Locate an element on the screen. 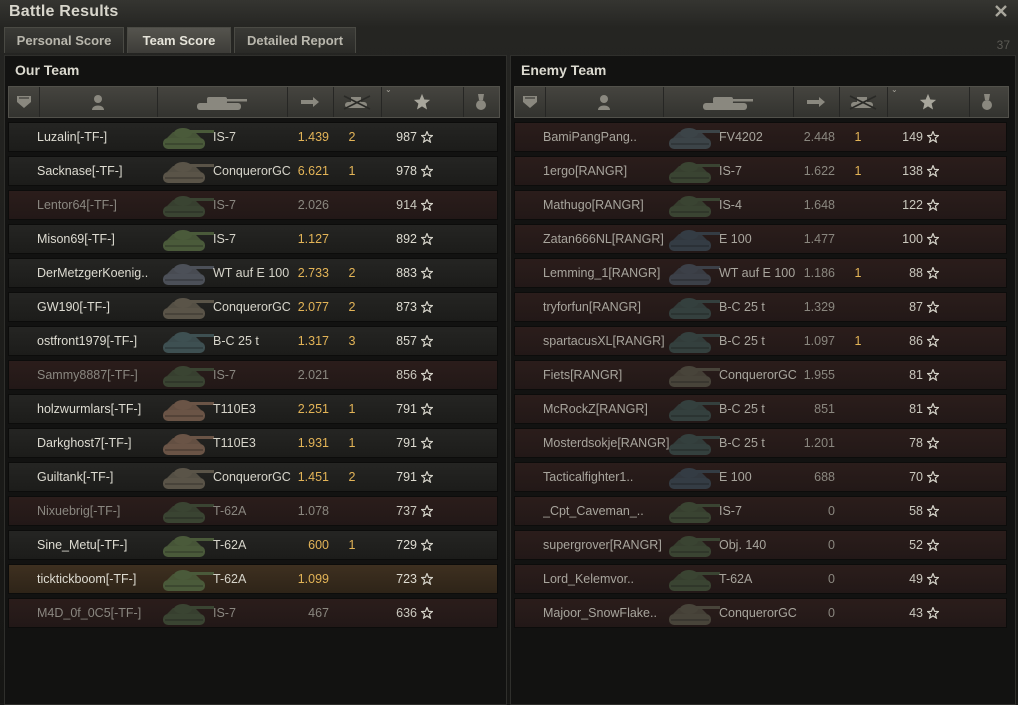  xp-value: 100 is located at coordinates (912, 239).